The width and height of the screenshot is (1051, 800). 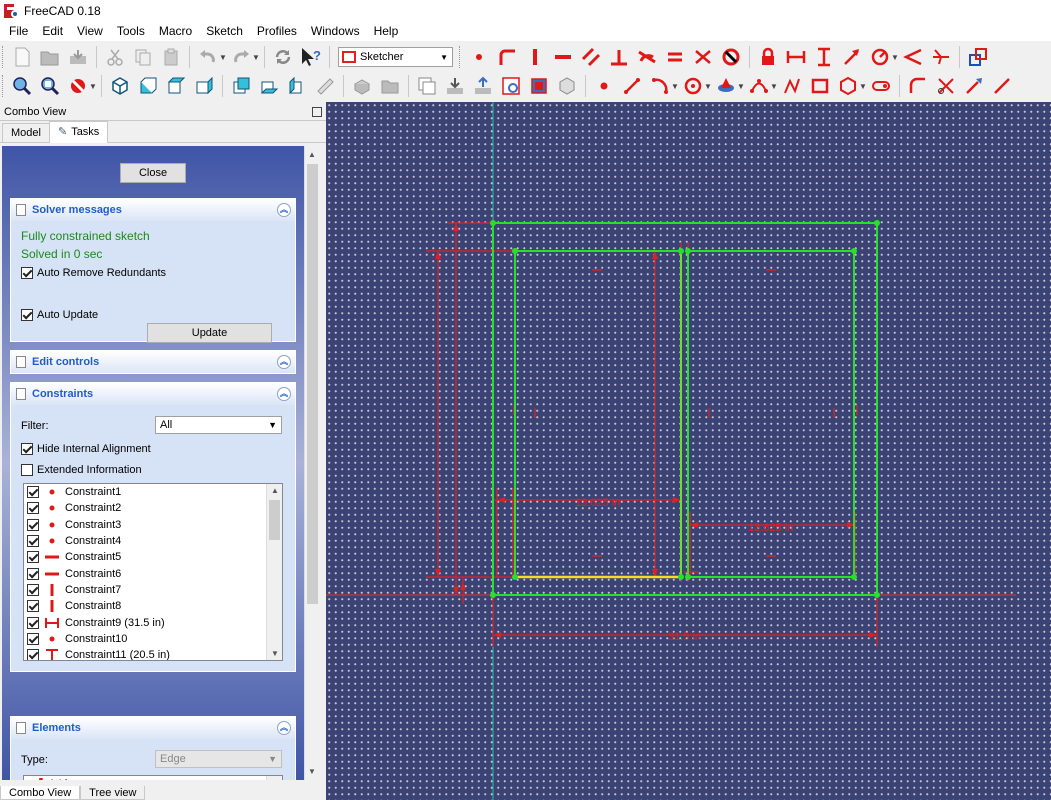 I want to click on menu-macro: Macro, so click(x=175, y=31).